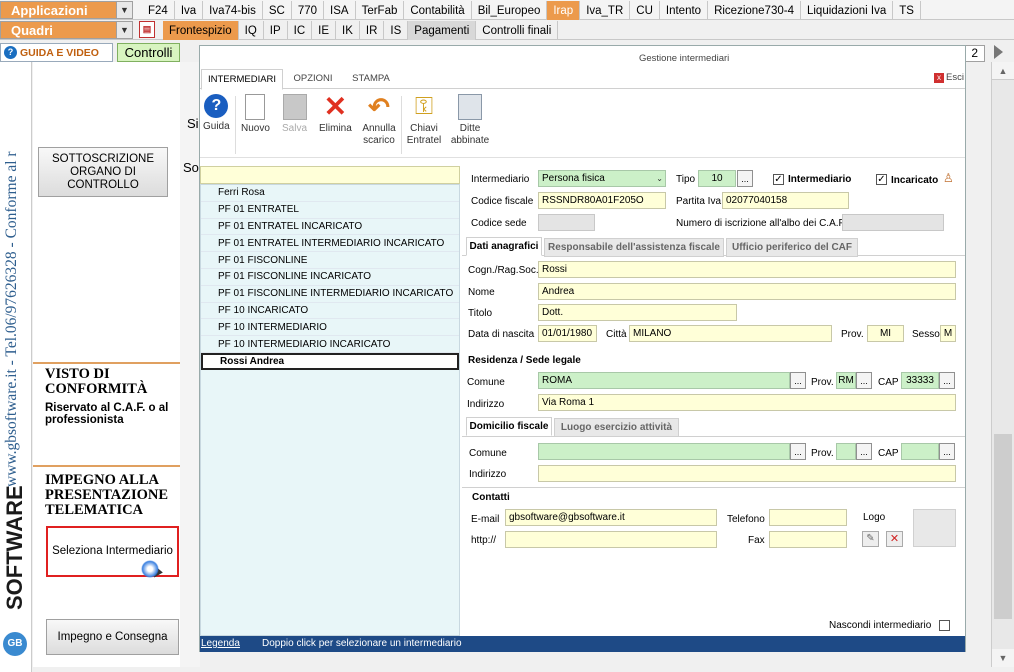 The width and height of the screenshot is (1014, 672). I want to click on elimina-button: ✕ Elimina, so click(335, 114).